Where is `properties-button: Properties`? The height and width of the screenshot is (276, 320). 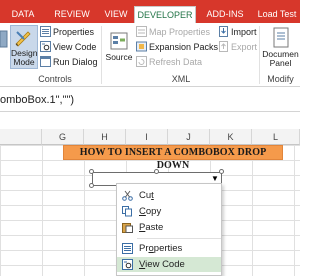
properties-button: Properties is located at coordinates (67, 32).